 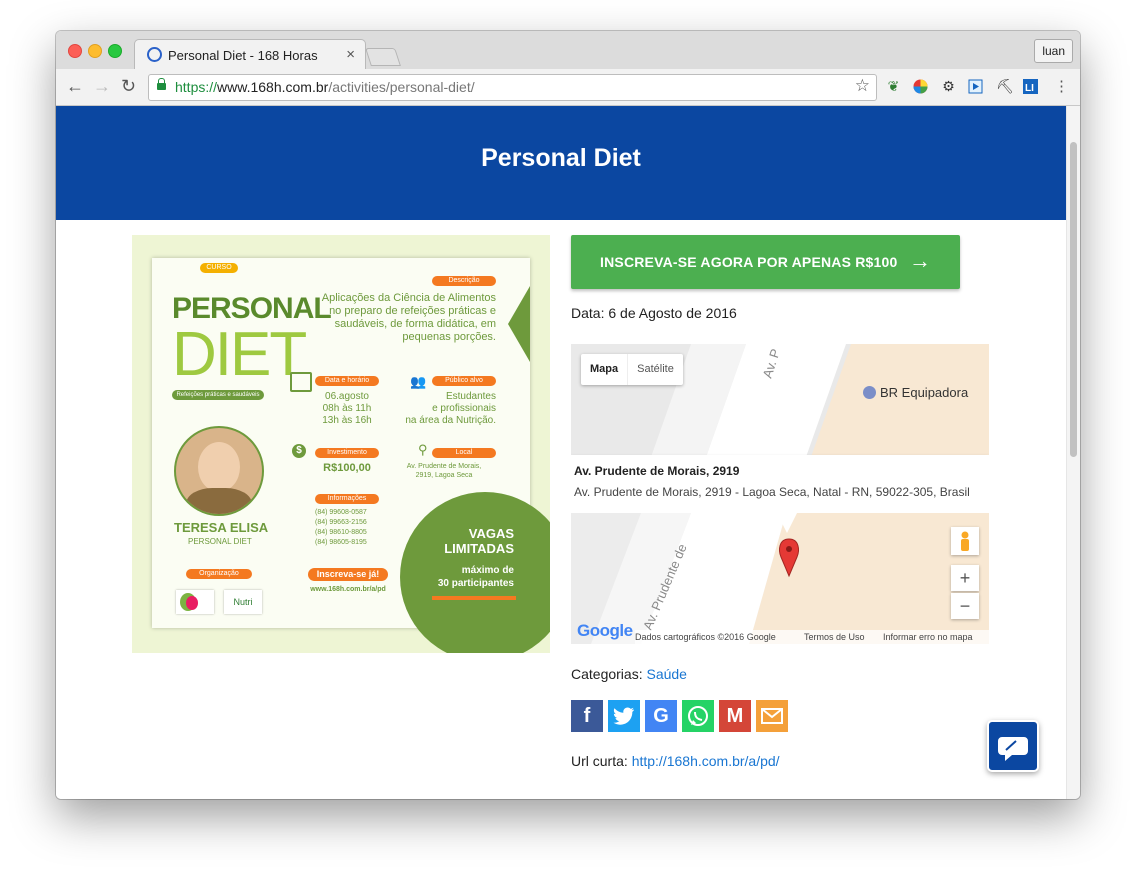 I want to click on vagas-underline, so click(x=474, y=598).